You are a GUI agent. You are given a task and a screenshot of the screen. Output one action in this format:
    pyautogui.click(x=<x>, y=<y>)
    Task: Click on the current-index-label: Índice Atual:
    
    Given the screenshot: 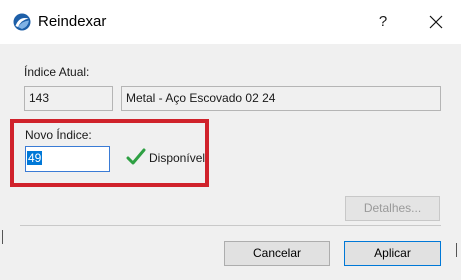 What is the action you would take?
    pyautogui.click(x=57, y=72)
    